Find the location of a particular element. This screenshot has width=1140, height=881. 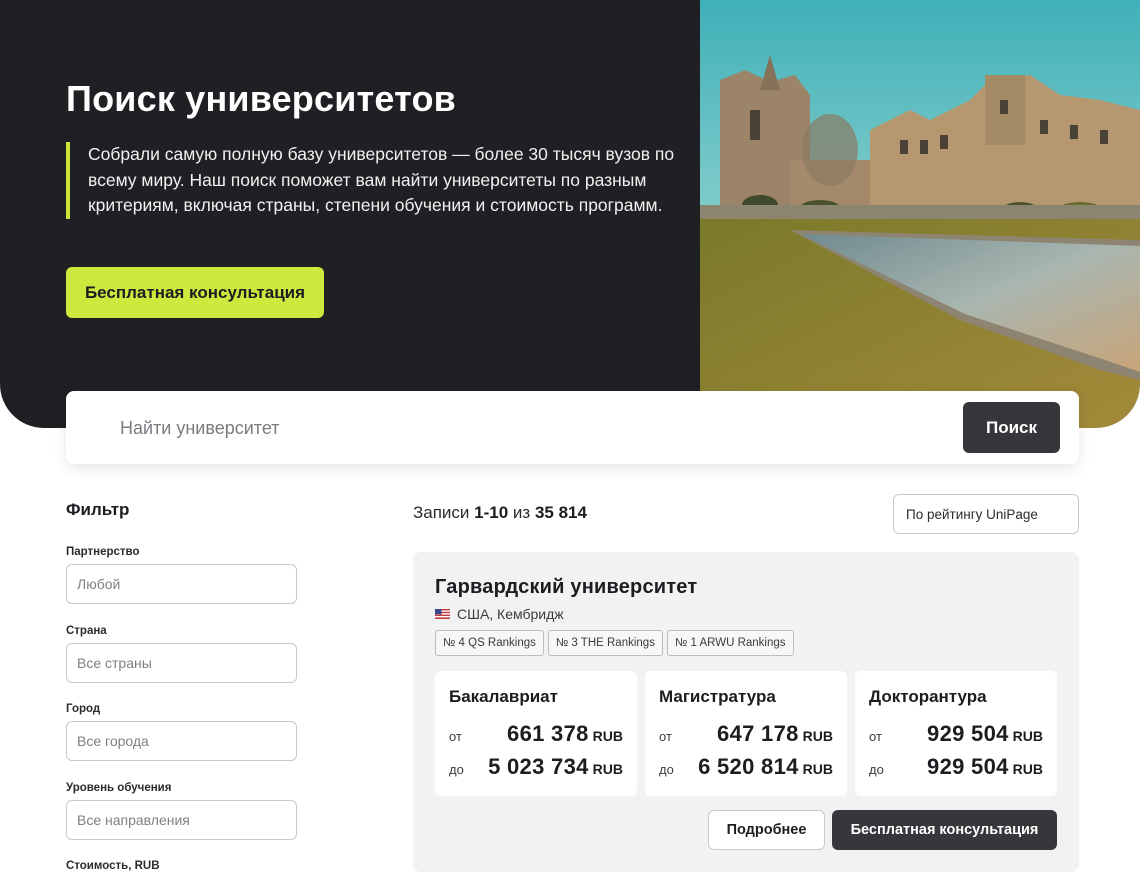

filter-level: Уровень обучения Все направления is located at coordinates (181, 811).